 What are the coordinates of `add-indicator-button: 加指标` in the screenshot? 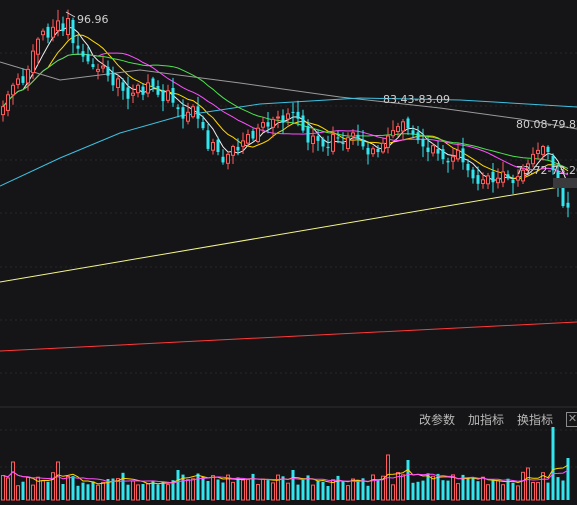 It's located at (486, 419).